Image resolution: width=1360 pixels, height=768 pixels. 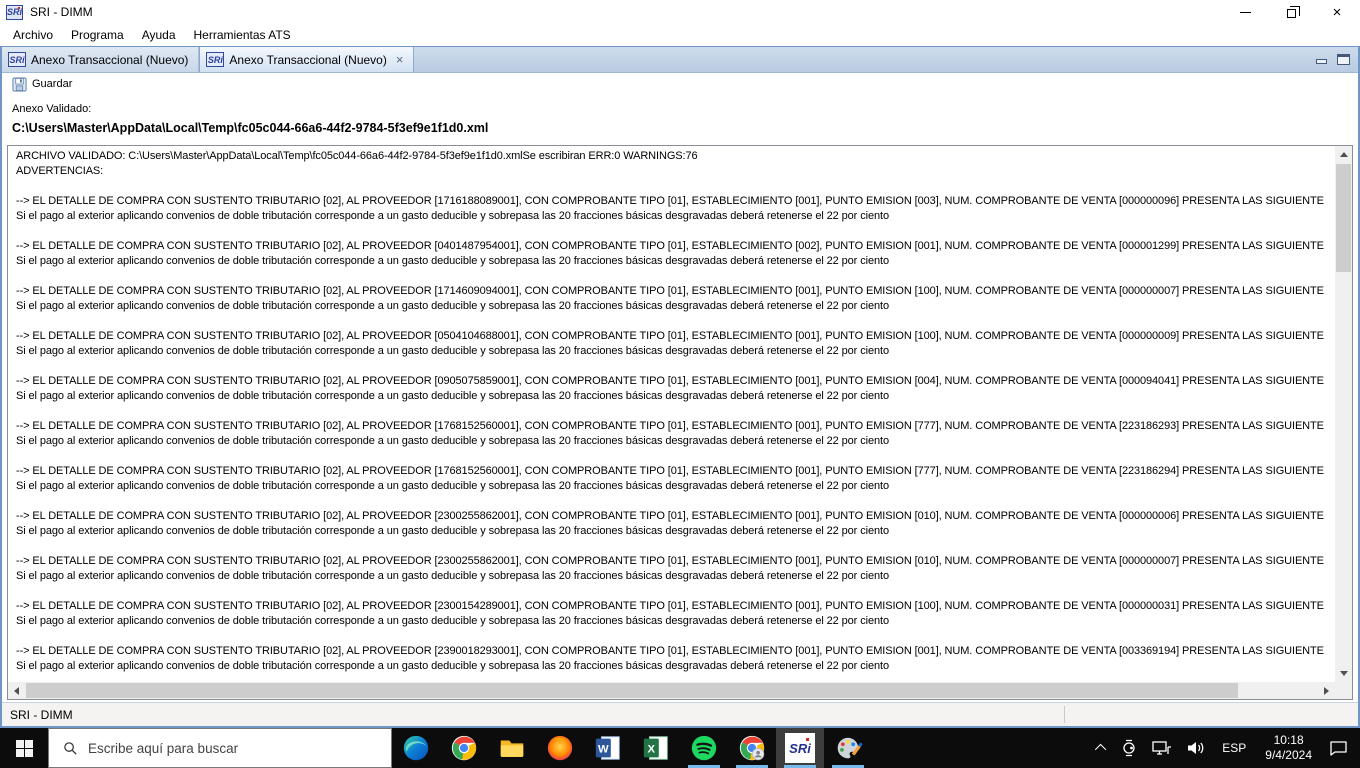 I want to click on taskbar-edge, so click(x=416, y=748).